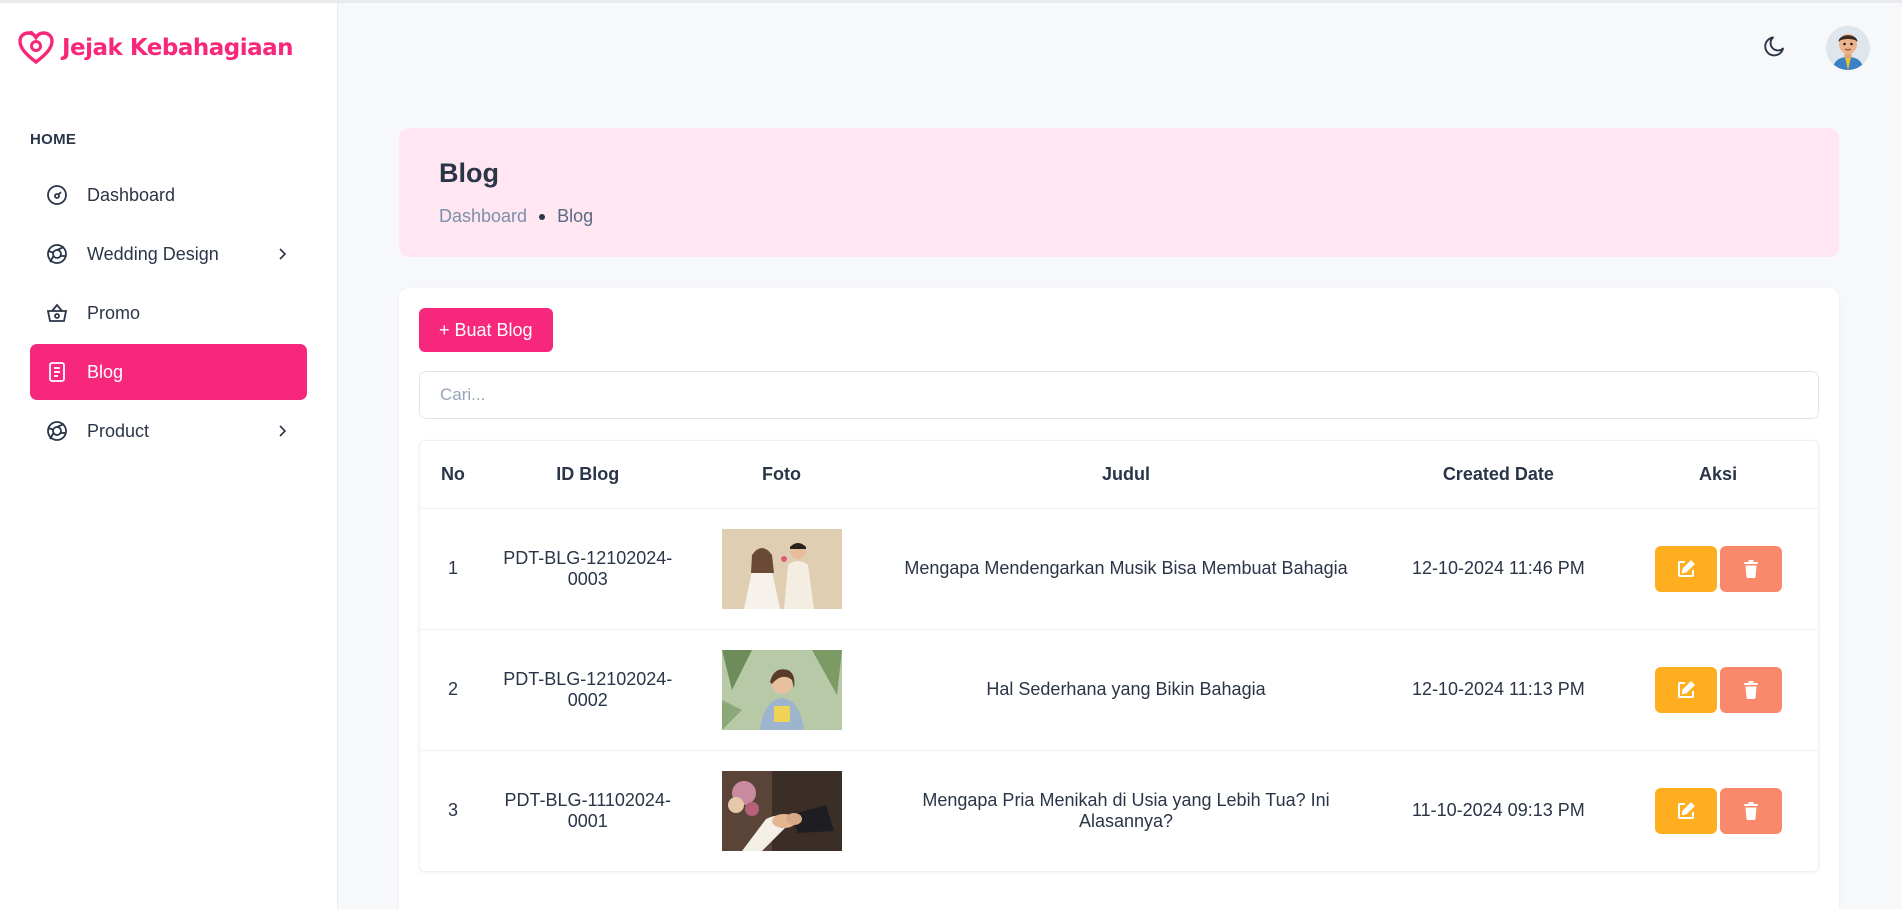  Describe the element at coordinates (168, 372) in the screenshot. I see `sidebar-item-blog: Blog` at that location.